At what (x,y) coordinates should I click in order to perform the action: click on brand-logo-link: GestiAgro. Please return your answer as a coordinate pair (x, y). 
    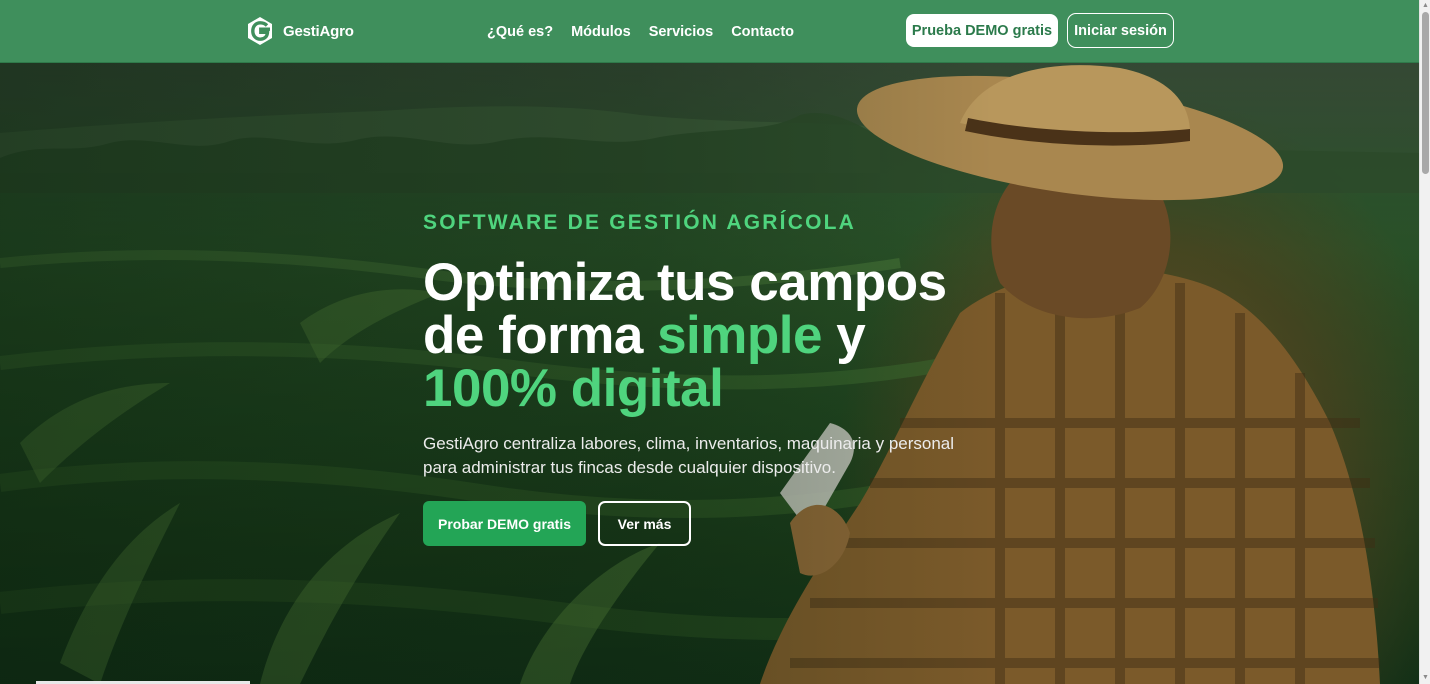
    Looking at the image, I should click on (300, 31).